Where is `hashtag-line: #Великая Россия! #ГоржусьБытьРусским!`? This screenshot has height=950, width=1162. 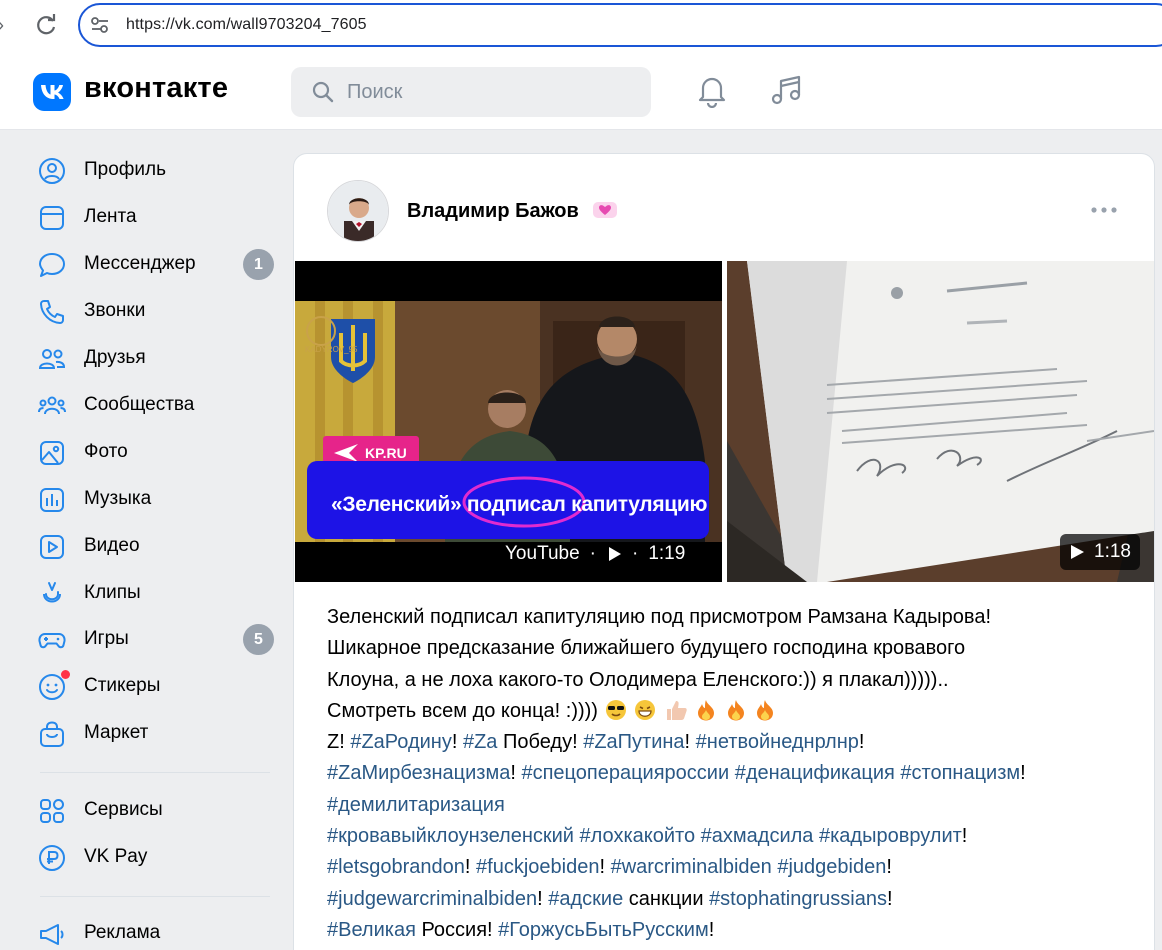
hashtag-line: #Великая Россия! #ГоржусьБытьРусским! is located at coordinates (727, 930).